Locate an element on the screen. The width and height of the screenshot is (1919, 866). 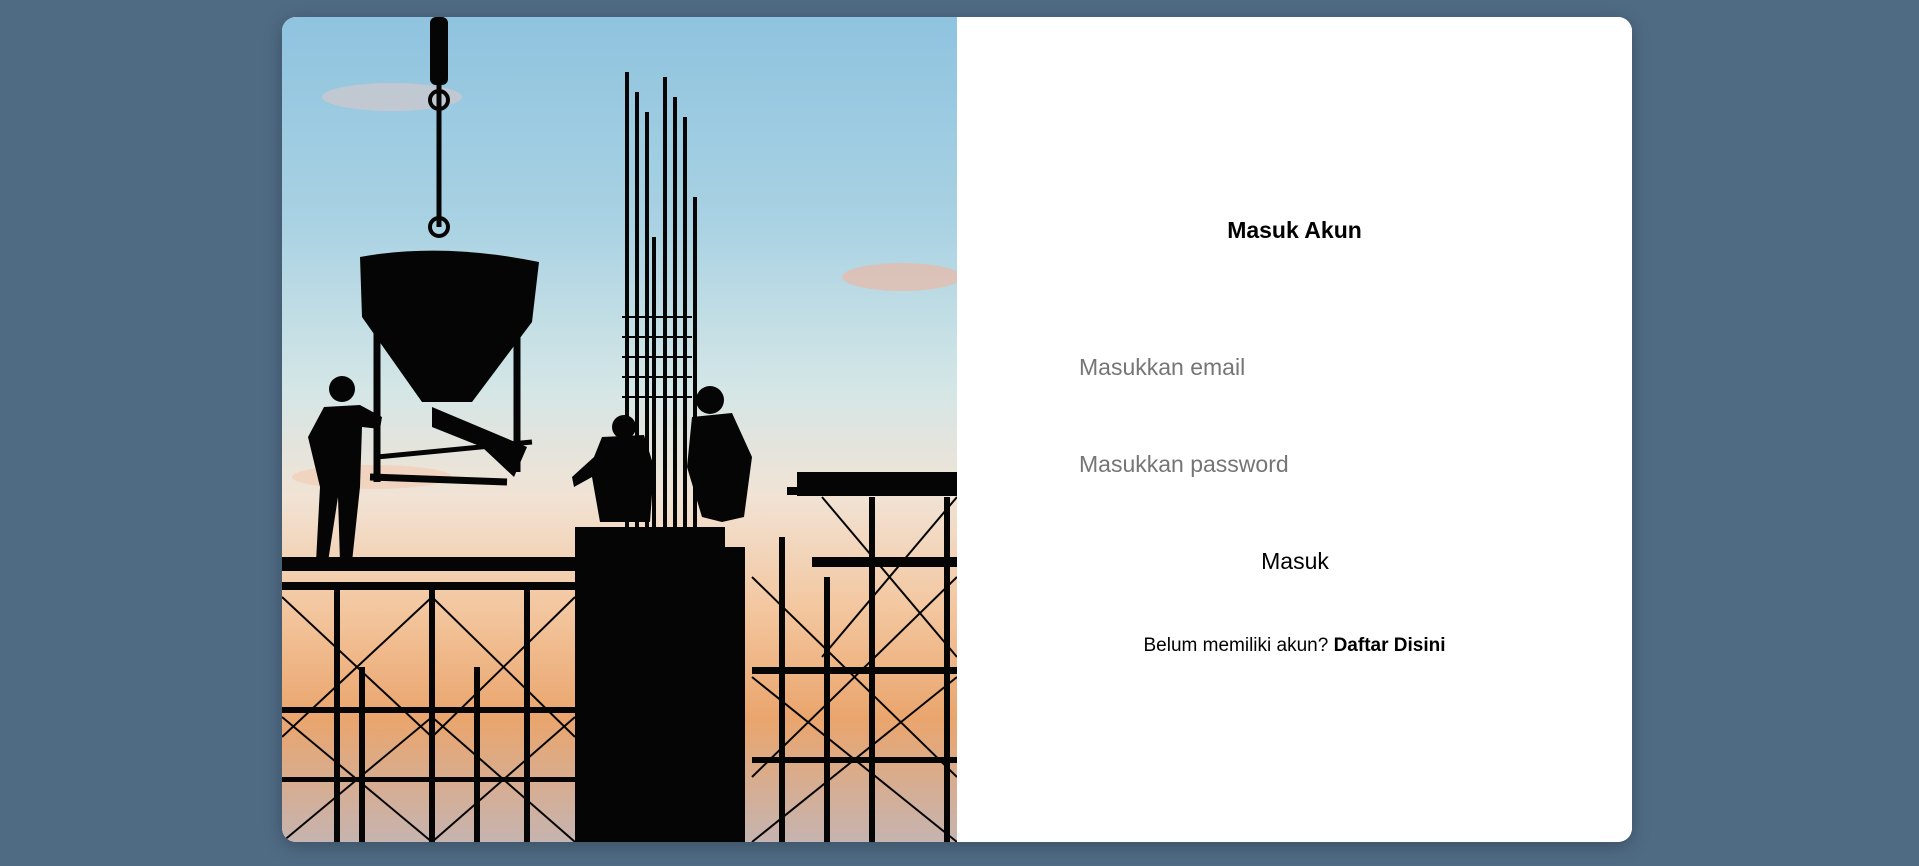
login-button: Masuk is located at coordinates (1295, 561).